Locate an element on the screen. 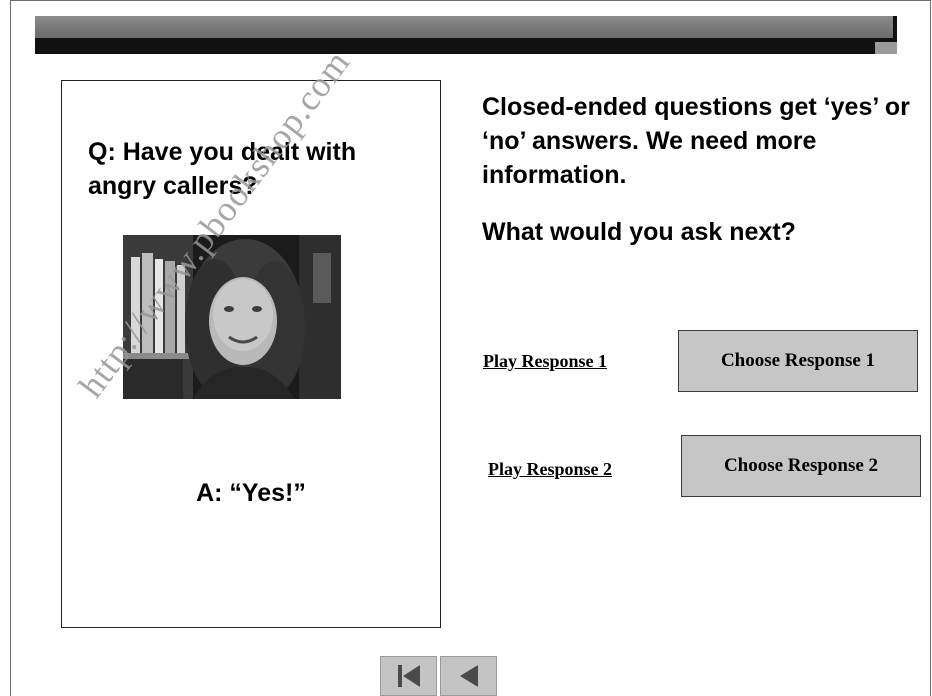 The image size is (932, 696). speaker-photo-image is located at coordinates (232, 317).